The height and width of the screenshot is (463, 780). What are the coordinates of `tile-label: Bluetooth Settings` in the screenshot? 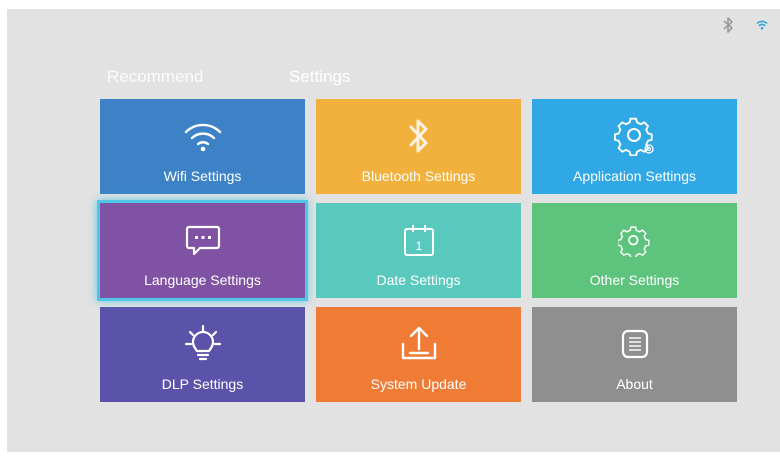 It's located at (418, 176).